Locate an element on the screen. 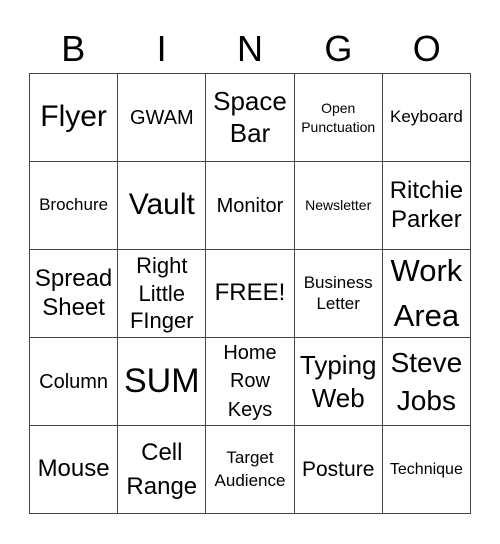  cell-text: Flyer is located at coordinates (73, 117).